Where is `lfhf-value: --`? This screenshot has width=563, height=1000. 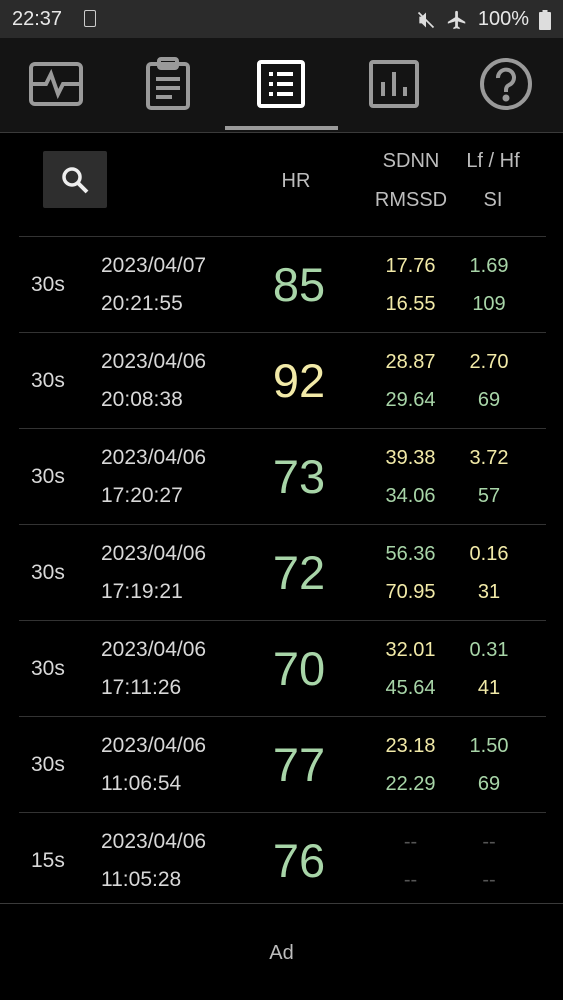 lfhf-value: -- is located at coordinates (489, 842).